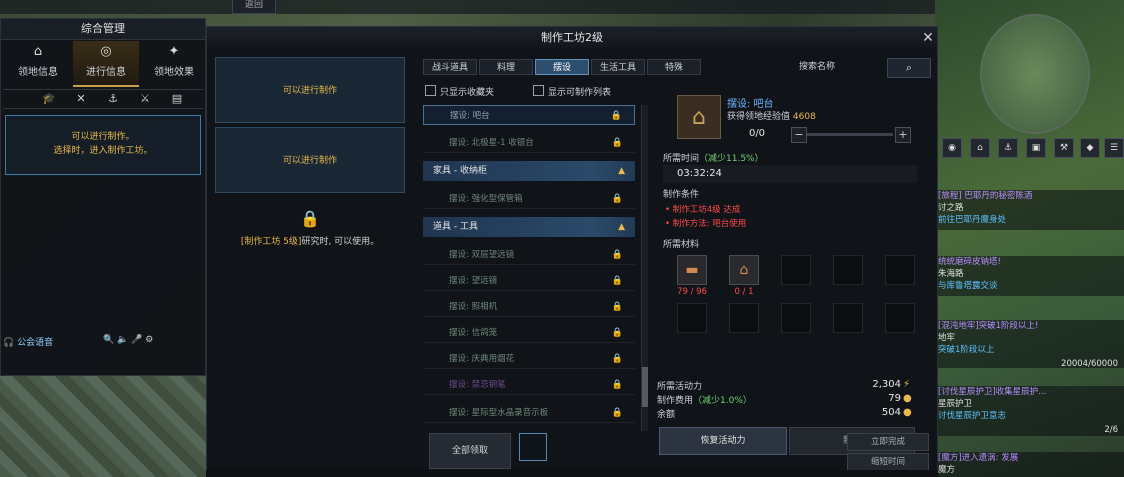 This screenshot has height=477, width=1124. I want to click on checkbox-box, so click(430, 90).